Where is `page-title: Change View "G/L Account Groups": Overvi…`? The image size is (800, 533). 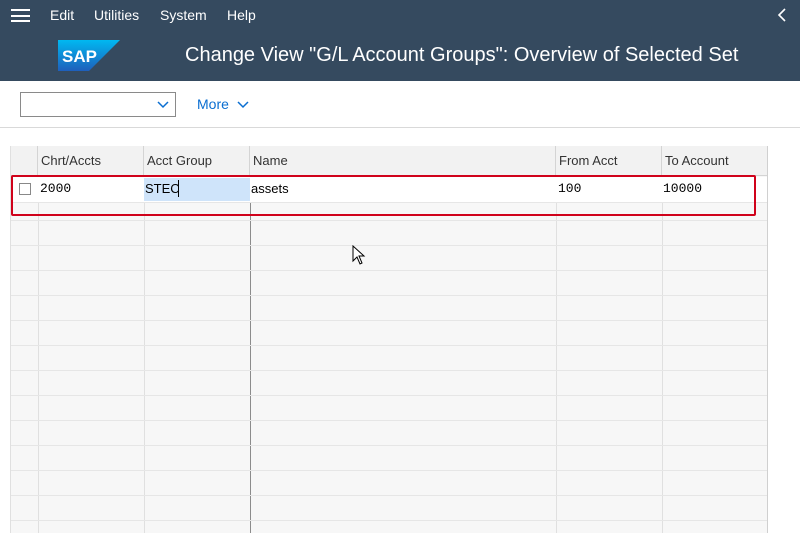
page-title: Change View "G/L Account Groups": Overvi… is located at coordinates (462, 55).